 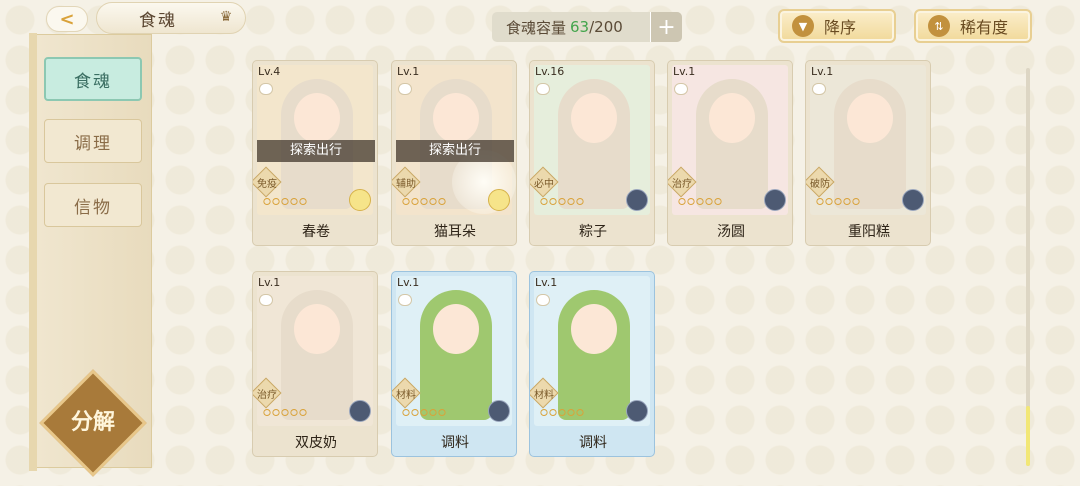 What do you see at coordinates (536, 27) in the screenshot?
I see `capacity-label: 食魂容量` at bounding box center [536, 27].